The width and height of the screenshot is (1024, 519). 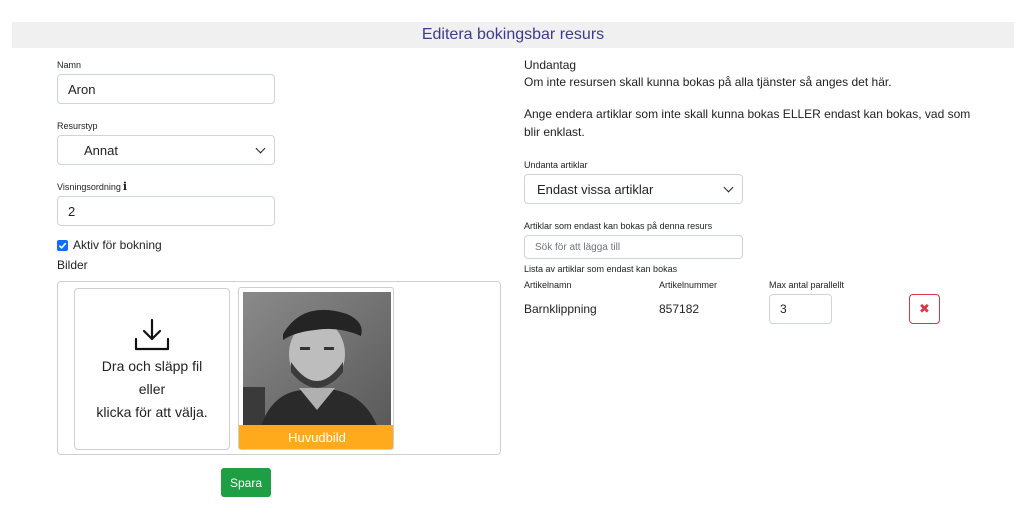 What do you see at coordinates (556, 165) in the screenshot?
I see `except-articles-label: Undanta artiklar` at bounding box center [556, 165].